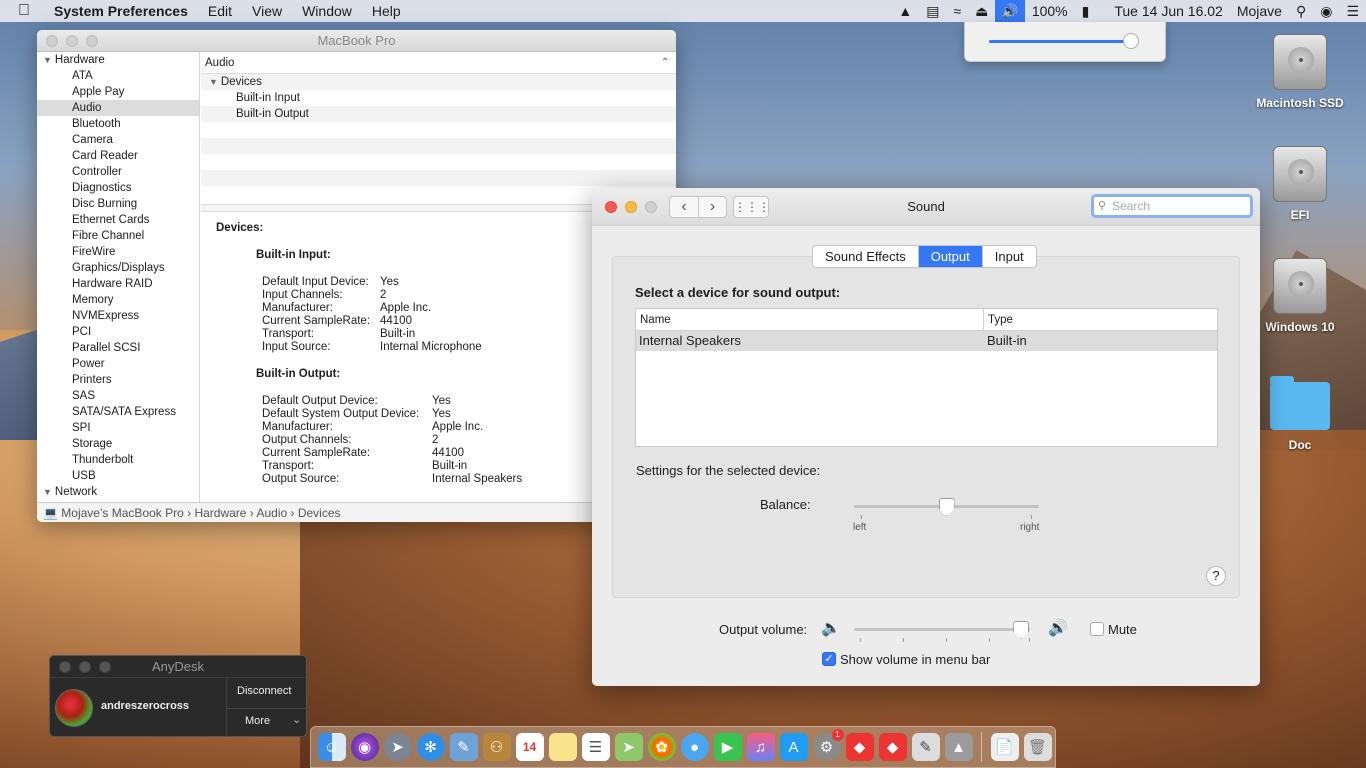 The width and height of the screenshot is (1366, 768). Describe the element at coordinates (463, 747) in the screenshot. I see `preview-icon: ✎` at that location.